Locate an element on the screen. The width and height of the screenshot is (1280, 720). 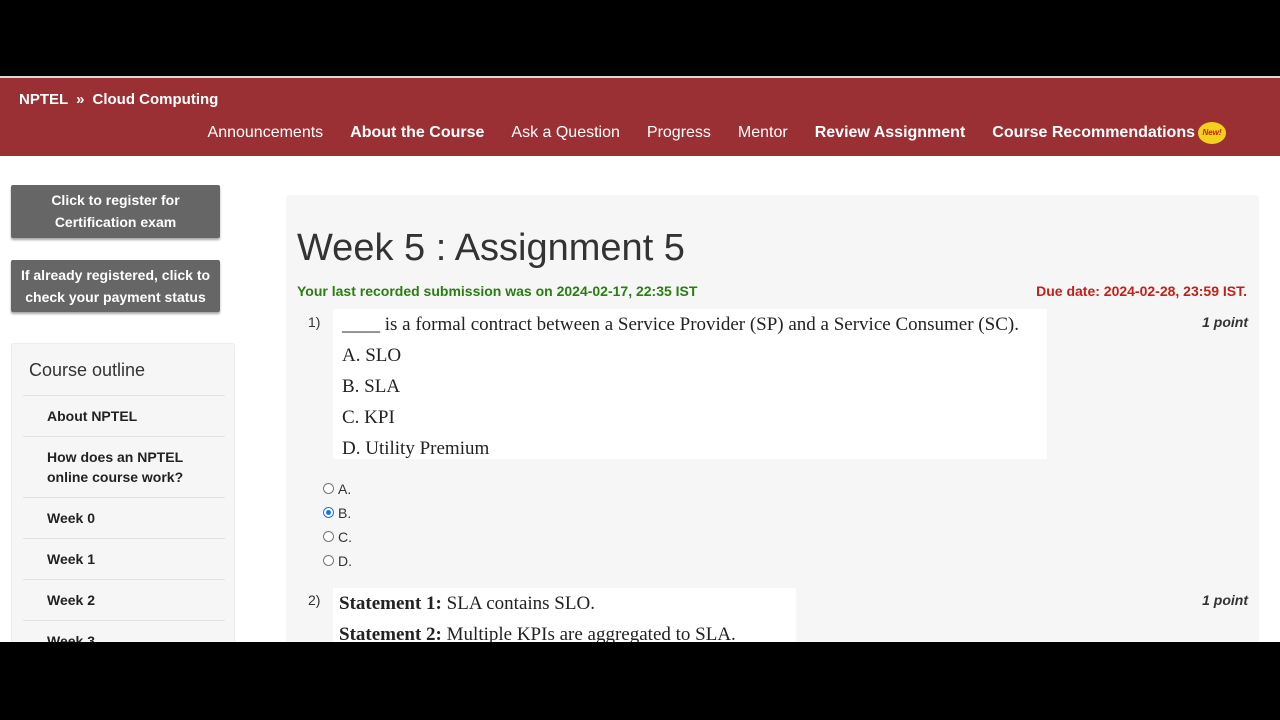
radio-a is located at coordinates (328, 488).